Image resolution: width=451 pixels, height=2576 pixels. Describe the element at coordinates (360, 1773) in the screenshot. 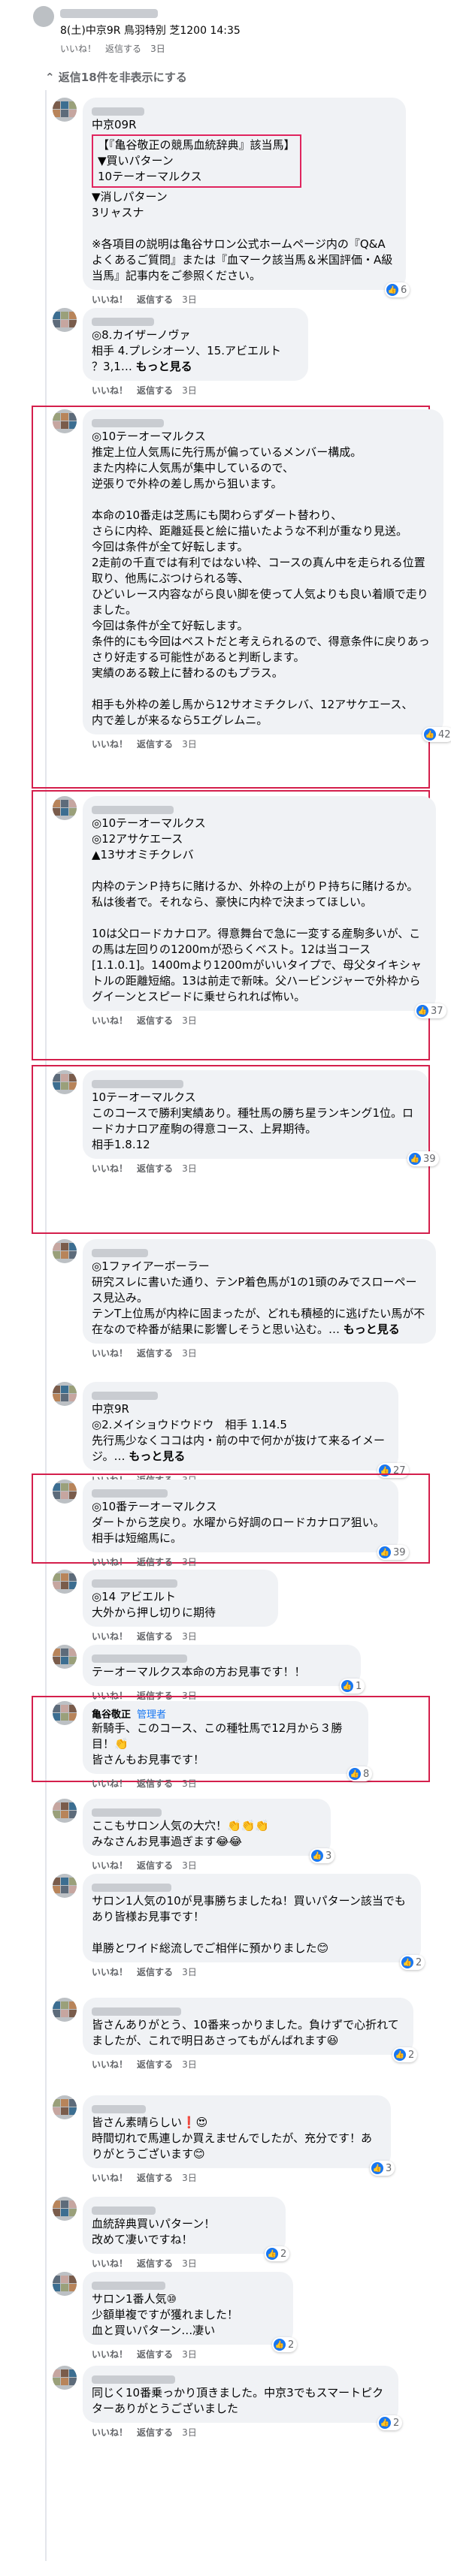

I see `reaction-count: 👍 8` at that location.